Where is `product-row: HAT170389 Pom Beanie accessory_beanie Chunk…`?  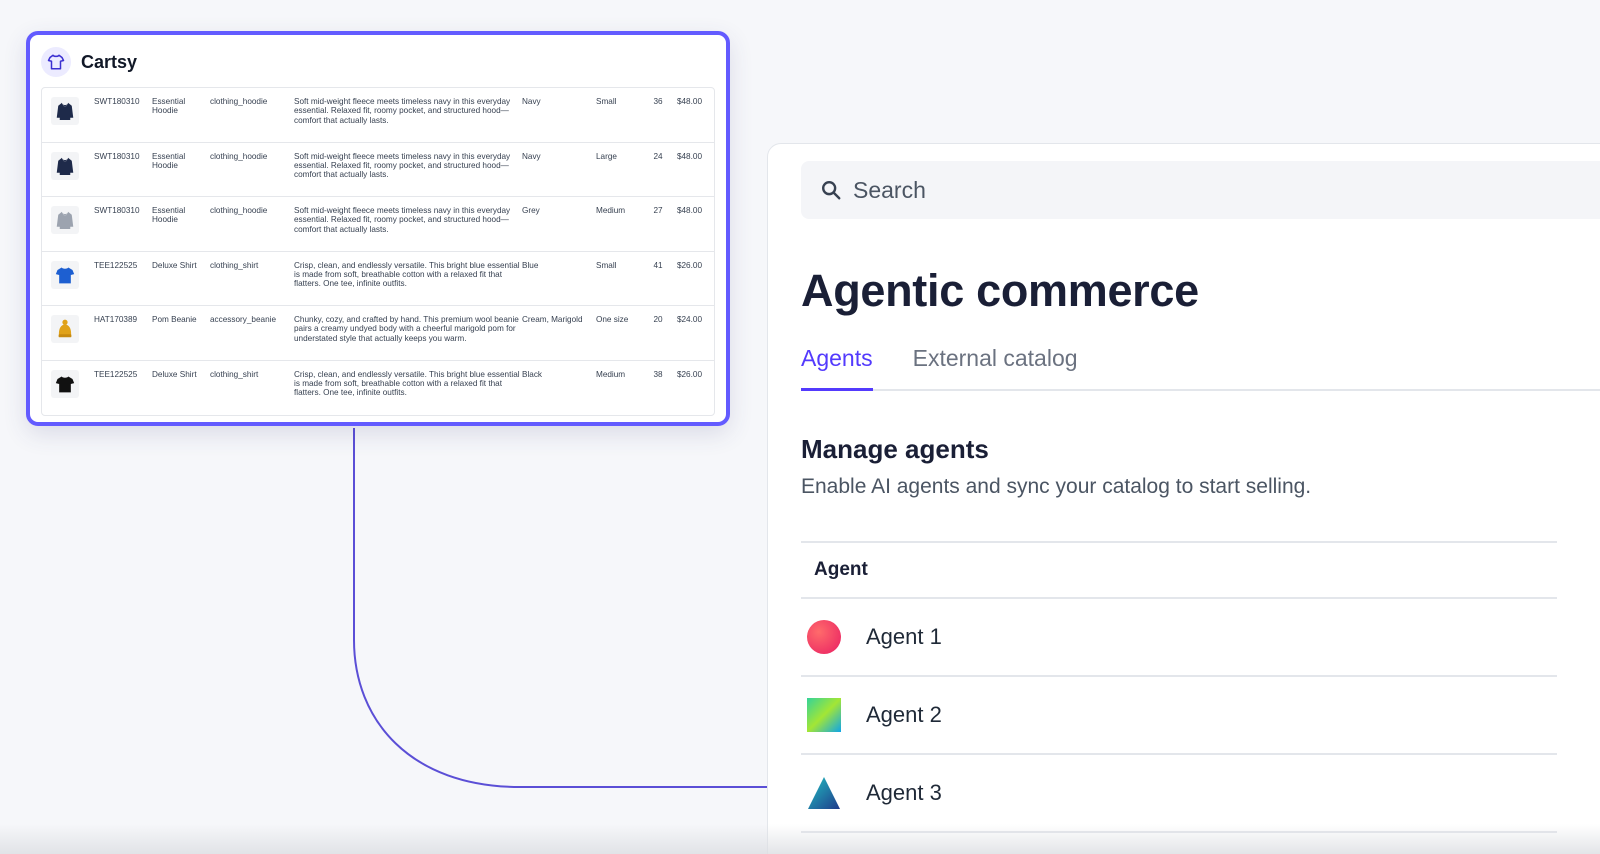
product-row: HAT170389 Pom Beanie accessory_beanie Chunk… is located at coordinates (378, 333).